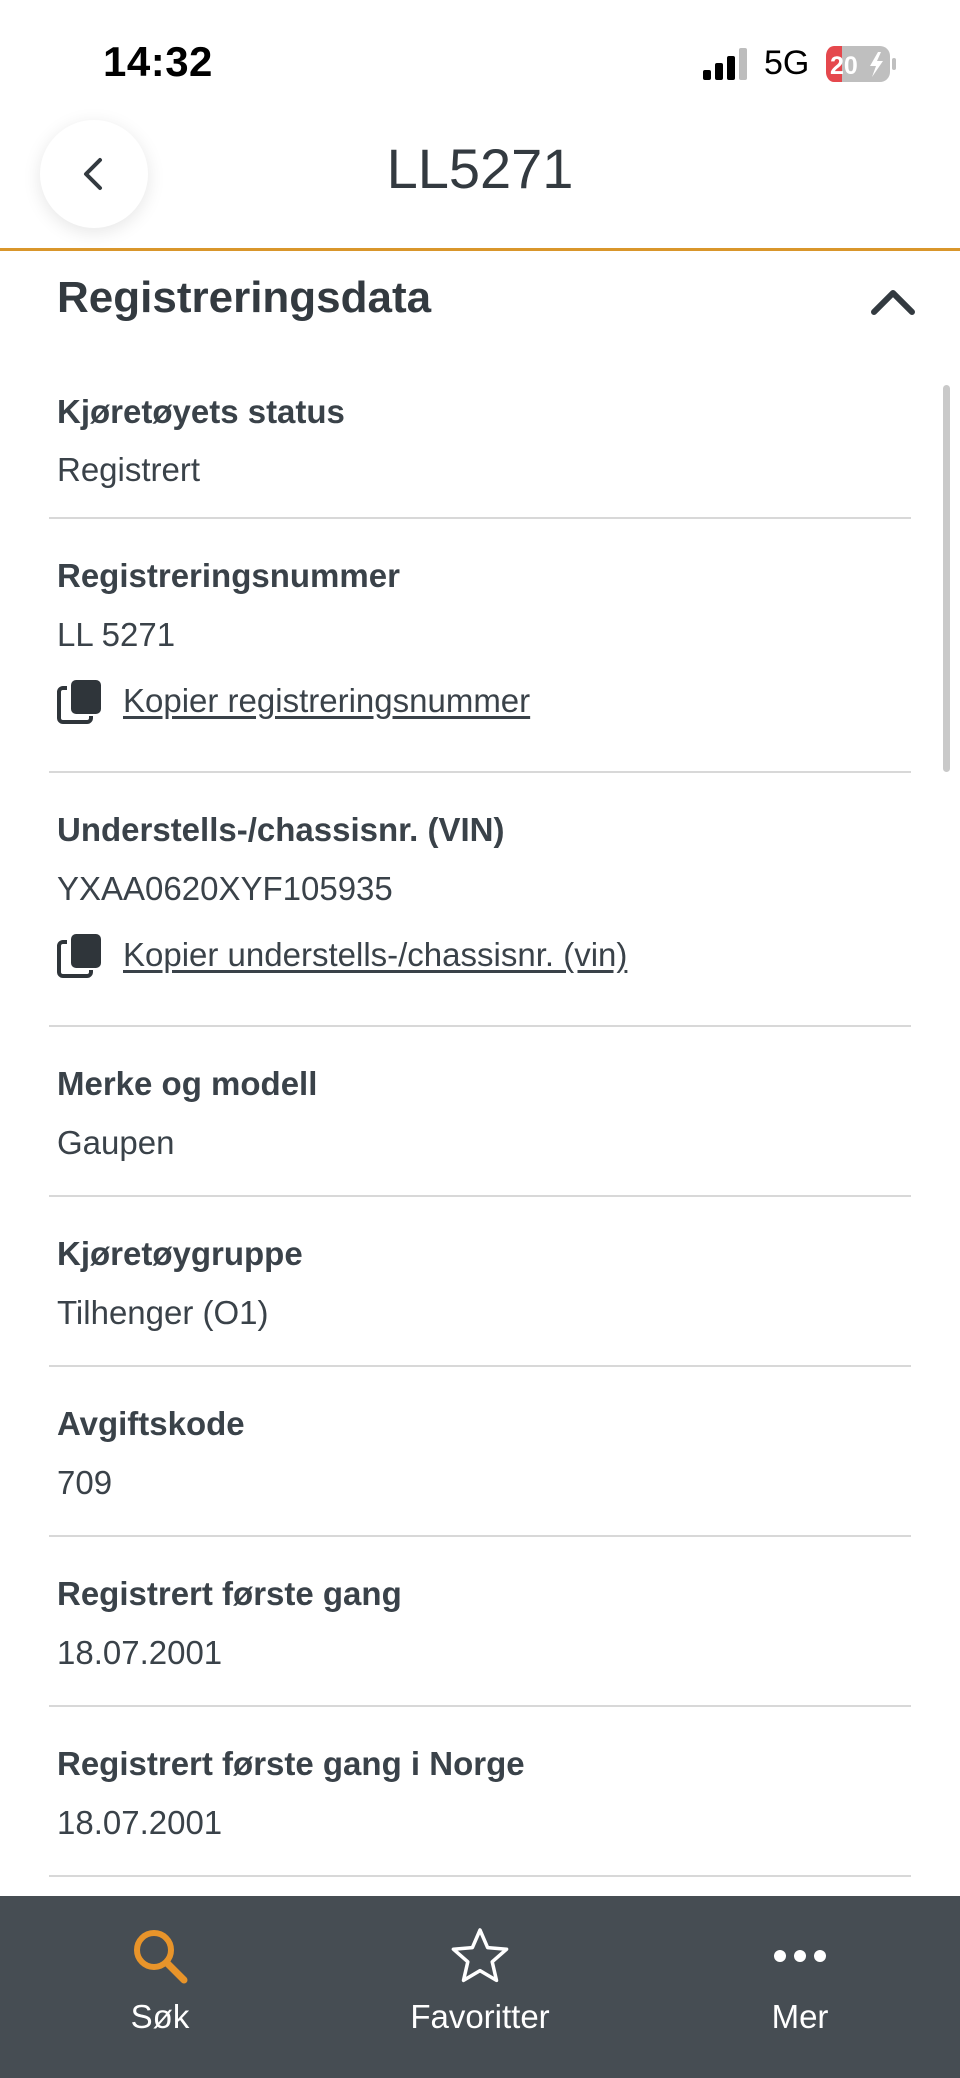  I want to click on copy-link-label: Kopier understells-/chassisnr. (vin), so click(375, 955).